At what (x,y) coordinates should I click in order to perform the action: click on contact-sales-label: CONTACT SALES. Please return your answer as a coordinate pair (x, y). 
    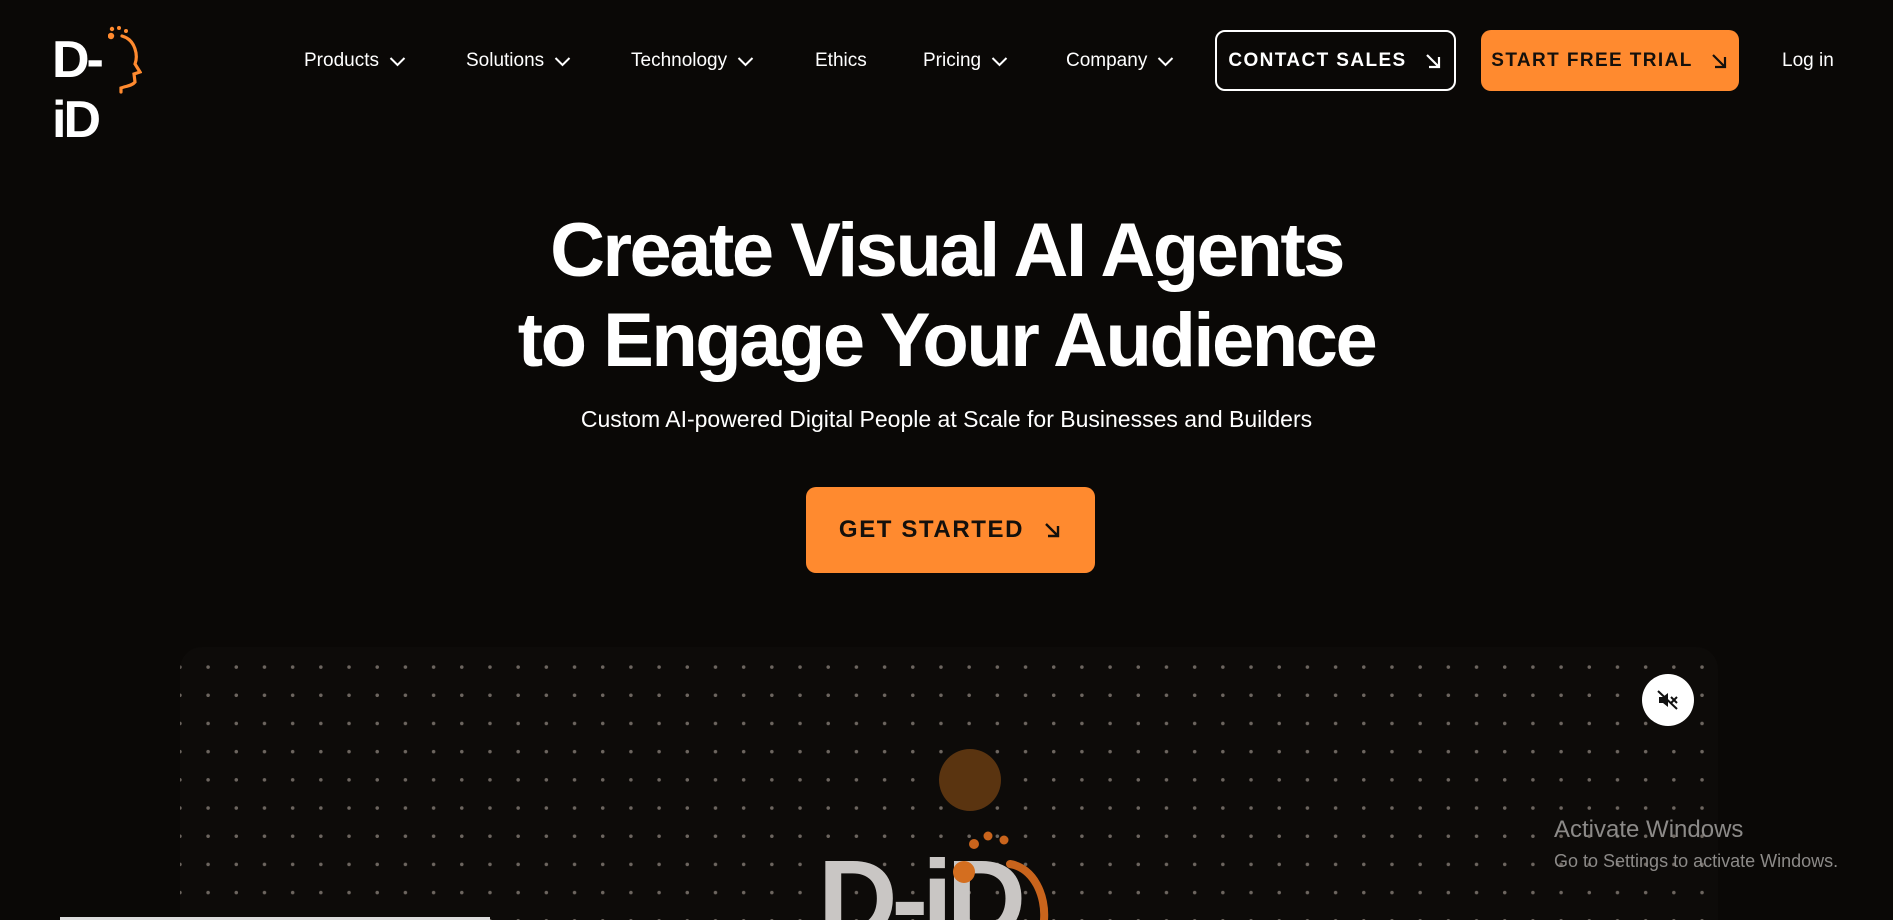
    Looking at the image, I should click on (1317, 60).